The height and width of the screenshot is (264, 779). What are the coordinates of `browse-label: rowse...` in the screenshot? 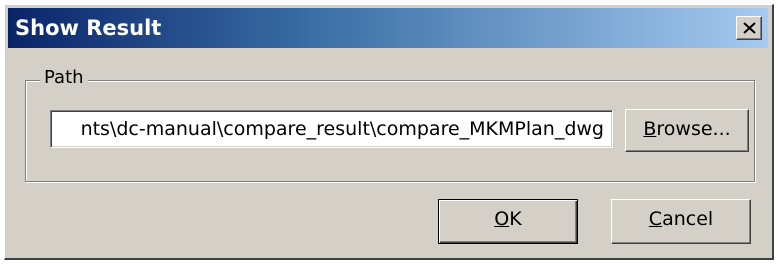 It's located at (693, 129).